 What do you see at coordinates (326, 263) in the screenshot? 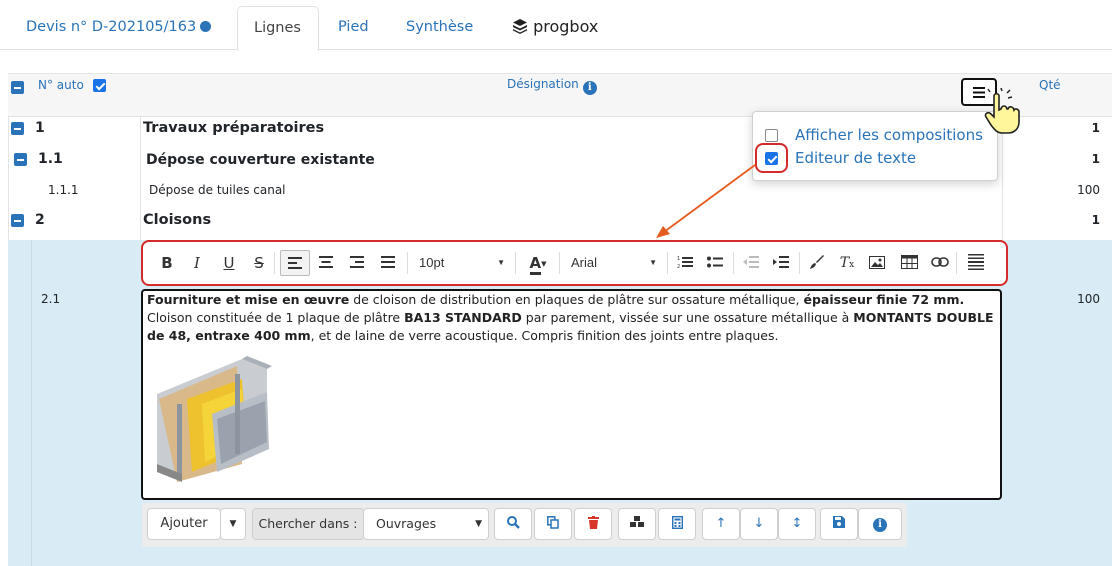
I see `align-center-icon` at bounding box center [326, 263].